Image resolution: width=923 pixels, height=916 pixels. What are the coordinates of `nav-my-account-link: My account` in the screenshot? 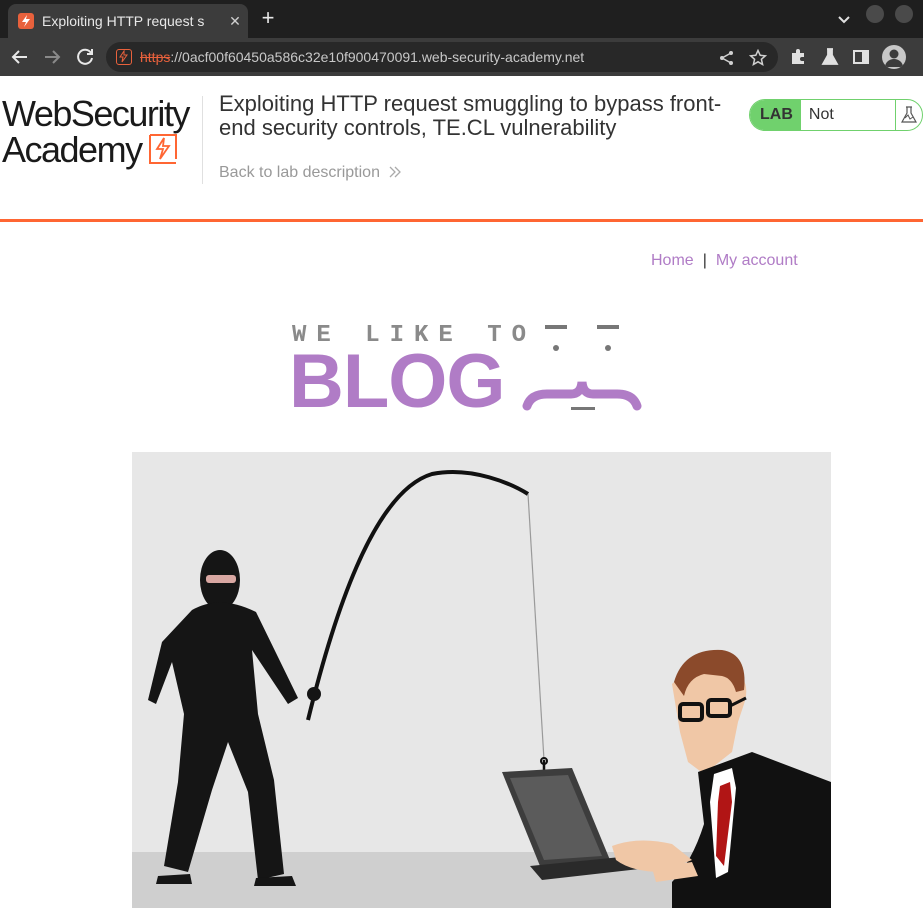 It's located at (757, 260).